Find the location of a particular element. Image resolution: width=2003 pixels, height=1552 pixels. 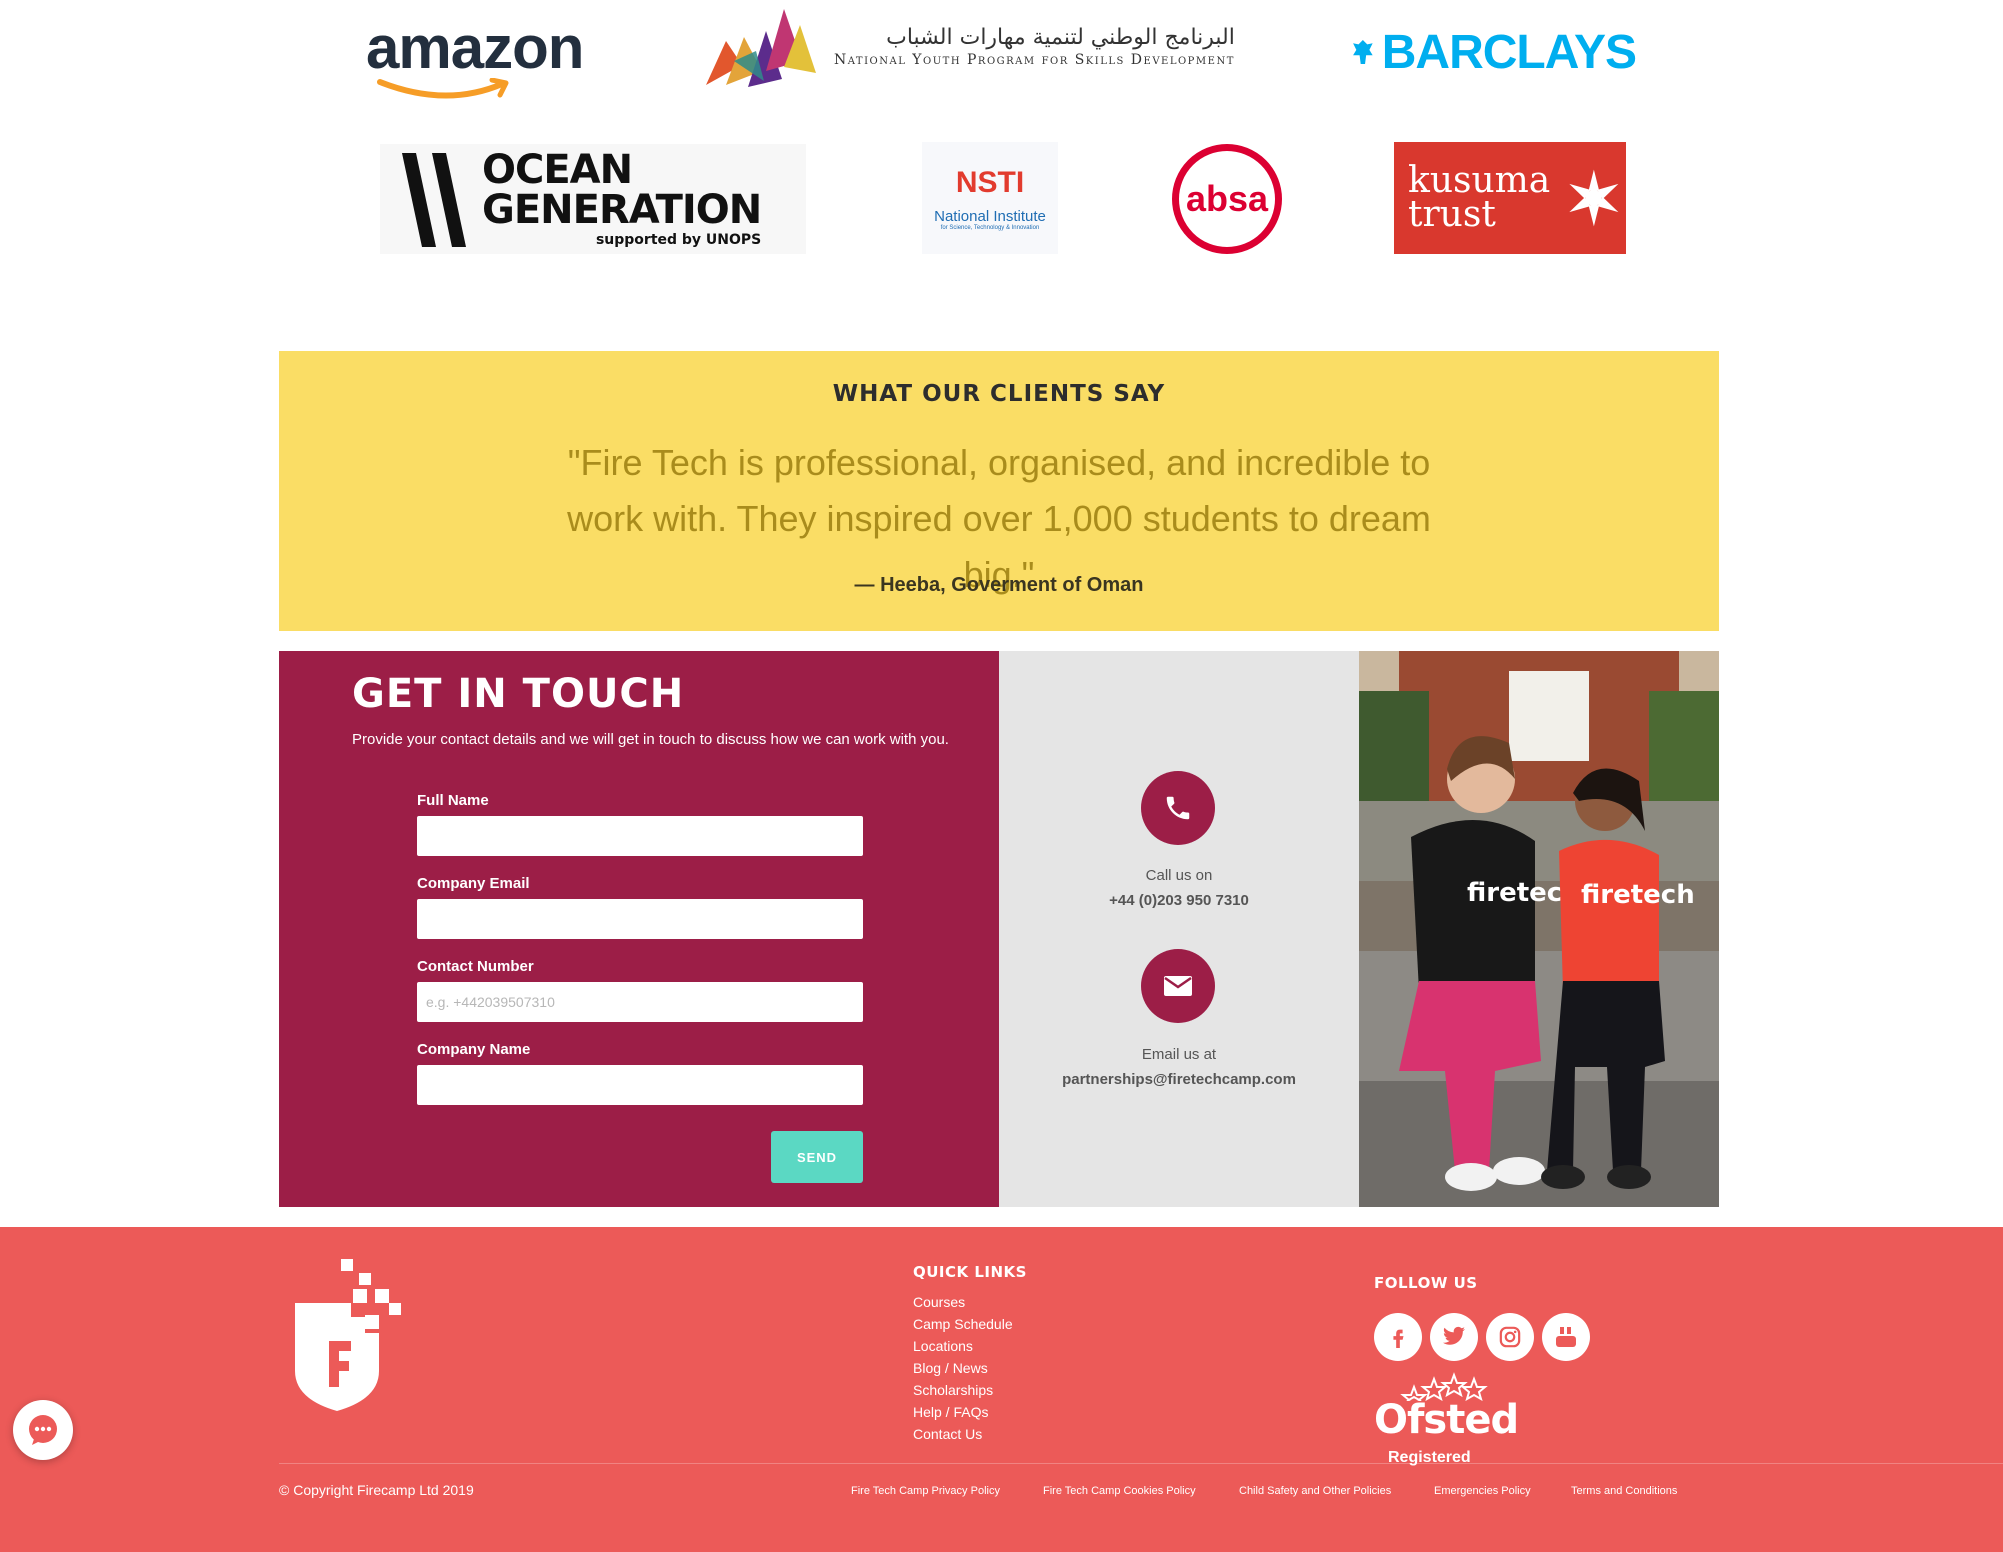

quick-link-locations: Locations is located at coordinates (963, 1346).